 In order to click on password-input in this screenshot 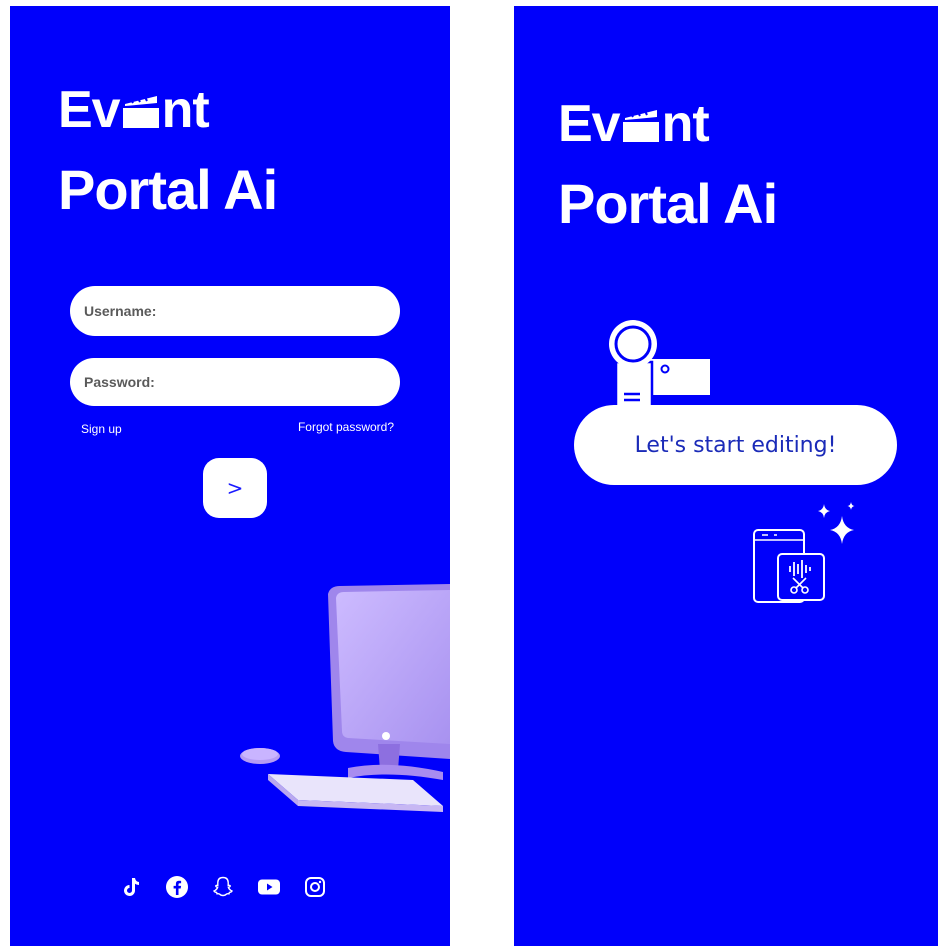, I will do `click(235, 382)`.